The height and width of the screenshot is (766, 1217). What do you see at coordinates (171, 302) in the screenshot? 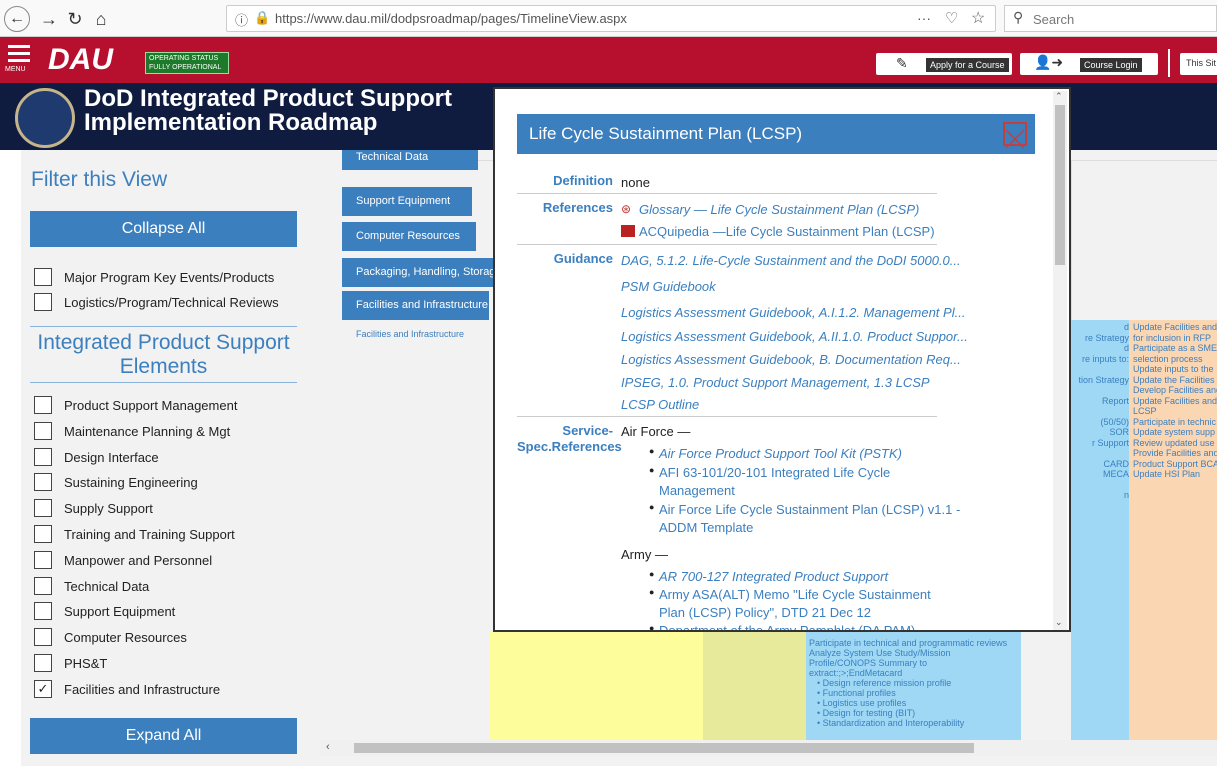
I see `filter-checkbox-label: Logistics/Program/Technical Reviews` at bounding box center [171, 302].